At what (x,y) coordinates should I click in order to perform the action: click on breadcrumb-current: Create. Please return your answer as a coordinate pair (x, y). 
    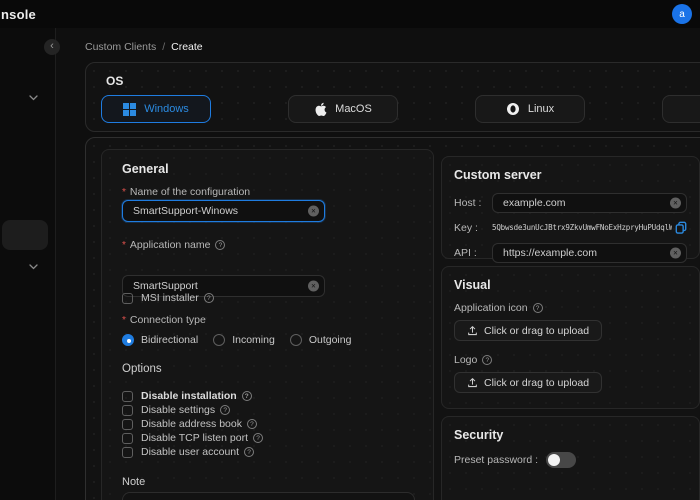
    Looking at the image, I should click on (187, 47).